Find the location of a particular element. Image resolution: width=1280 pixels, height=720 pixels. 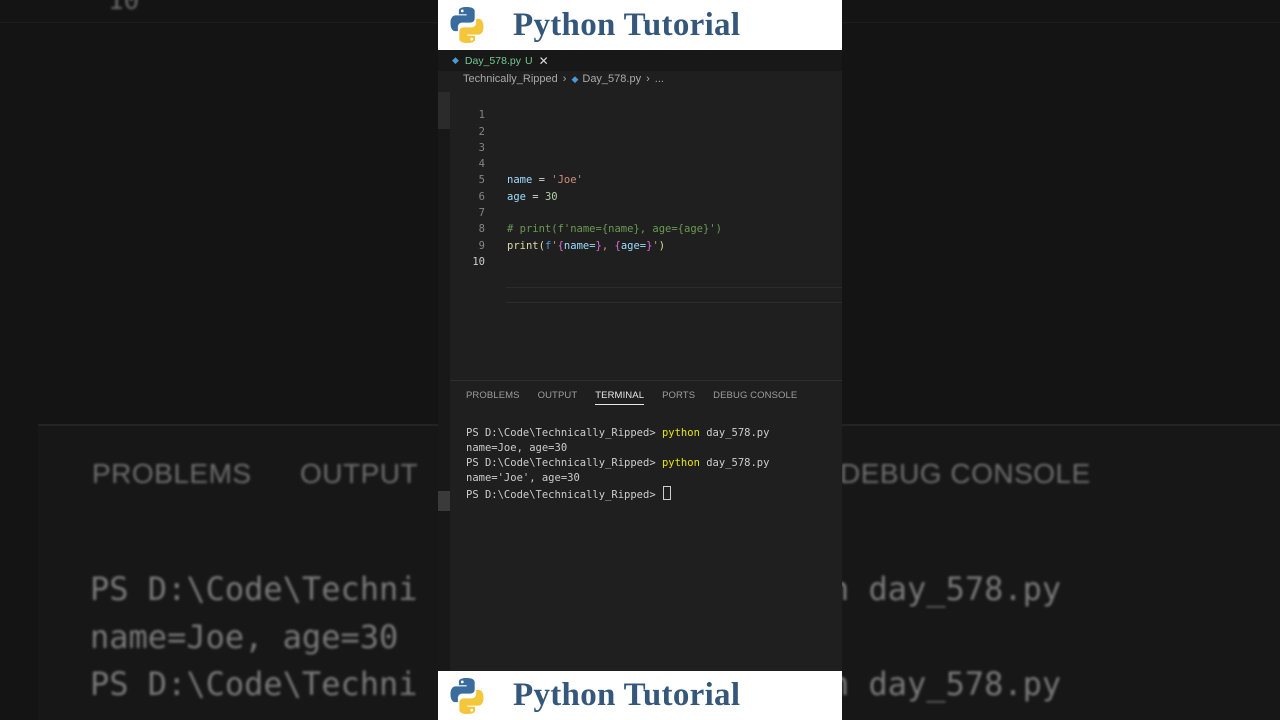

bg-terminal-right-1: n day_578.py is located at coordinates (946, 589).